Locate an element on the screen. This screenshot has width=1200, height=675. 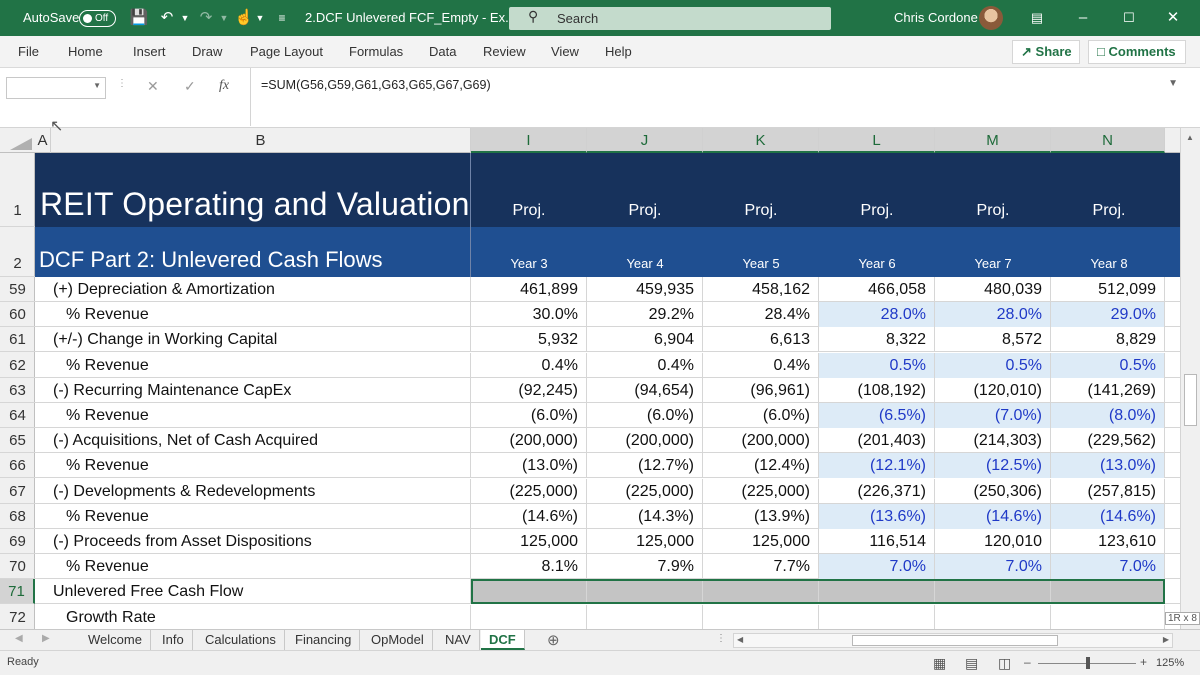
data-cell: (257,815) is located at coordinates (1108, 491).